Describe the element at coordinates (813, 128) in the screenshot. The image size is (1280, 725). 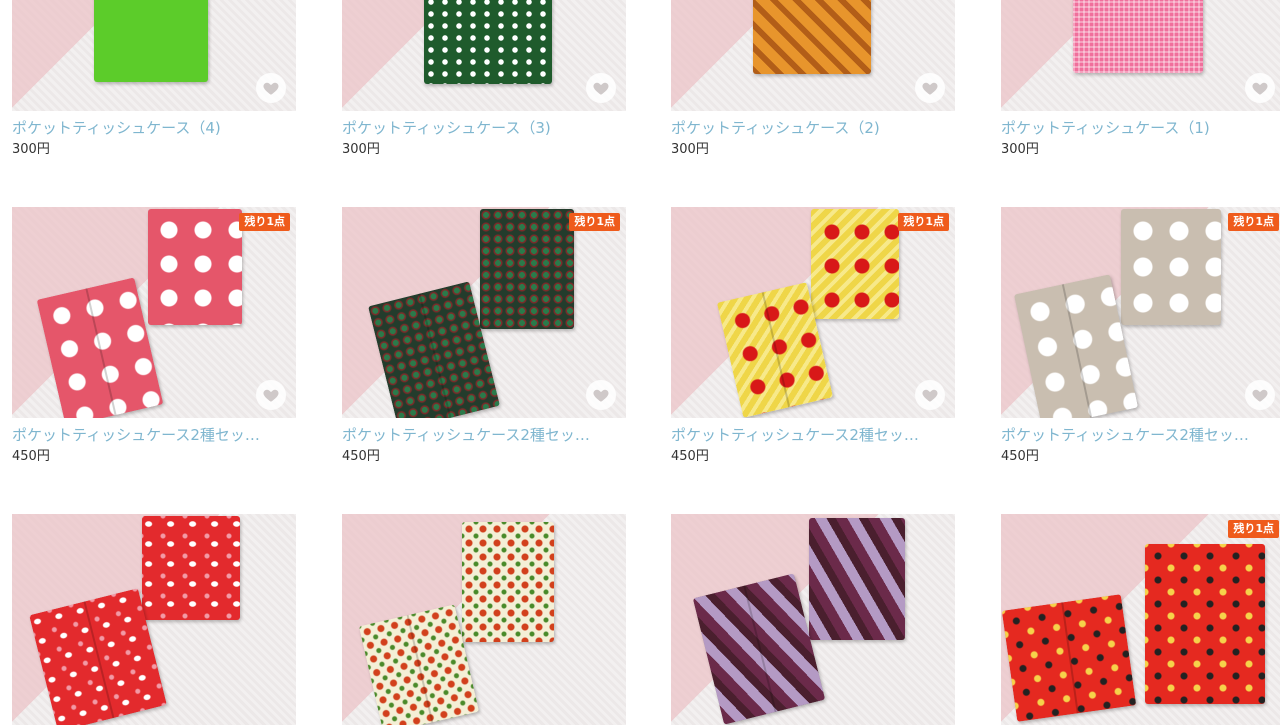
I see `product-title: ポケットティッシュケース（2)` at that location.